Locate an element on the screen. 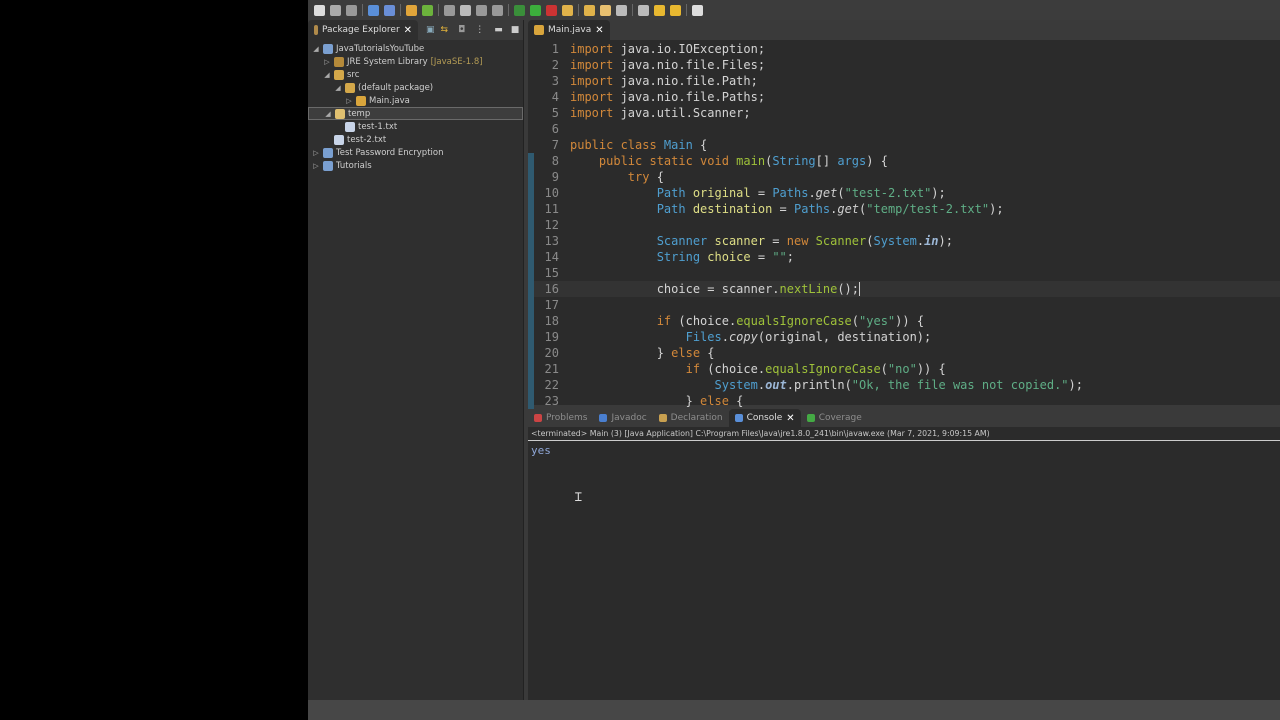 Image resolution: width=1280 pixels, height=720 pixels. code-token: { is located at coordinates (736, 401).